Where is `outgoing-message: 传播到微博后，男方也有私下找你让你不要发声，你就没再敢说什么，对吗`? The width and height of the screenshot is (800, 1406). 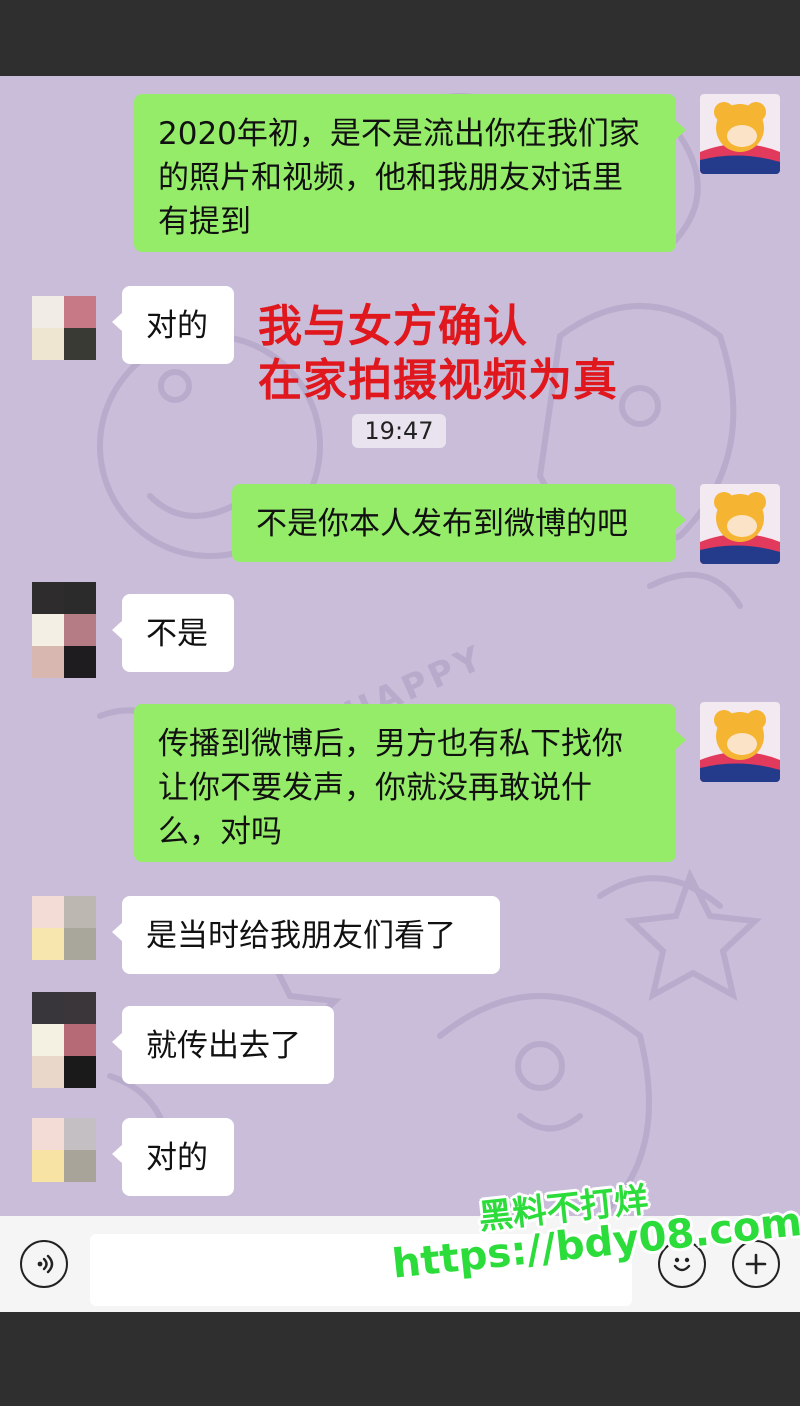
outgoing-message: 传播到微博后，男方也有私下找你让你不要发声，你就没再敢说什么，对吗 is located at coordinates (410, 783).